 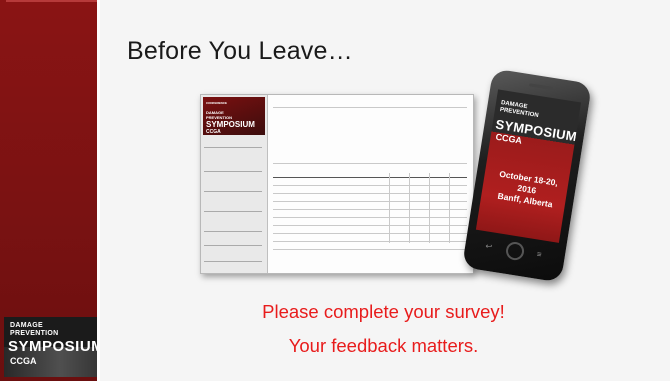 What do you see at coordinates (383, 311) in the screenshot?
I see `cta-line-1: Please complete your survey!` at bounding box center [383, 311].